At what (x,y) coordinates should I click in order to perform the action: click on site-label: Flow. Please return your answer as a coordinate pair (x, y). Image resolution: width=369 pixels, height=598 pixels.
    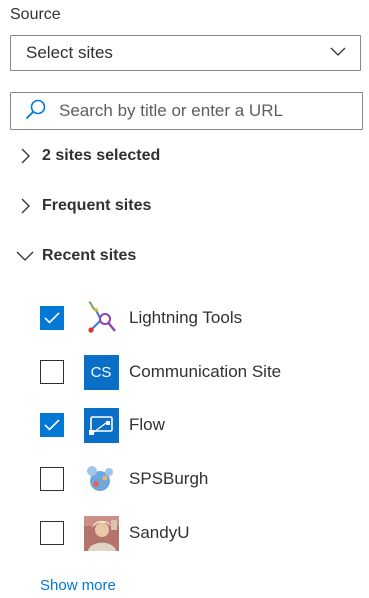
    Looking at the image, I should click on (147, 424).